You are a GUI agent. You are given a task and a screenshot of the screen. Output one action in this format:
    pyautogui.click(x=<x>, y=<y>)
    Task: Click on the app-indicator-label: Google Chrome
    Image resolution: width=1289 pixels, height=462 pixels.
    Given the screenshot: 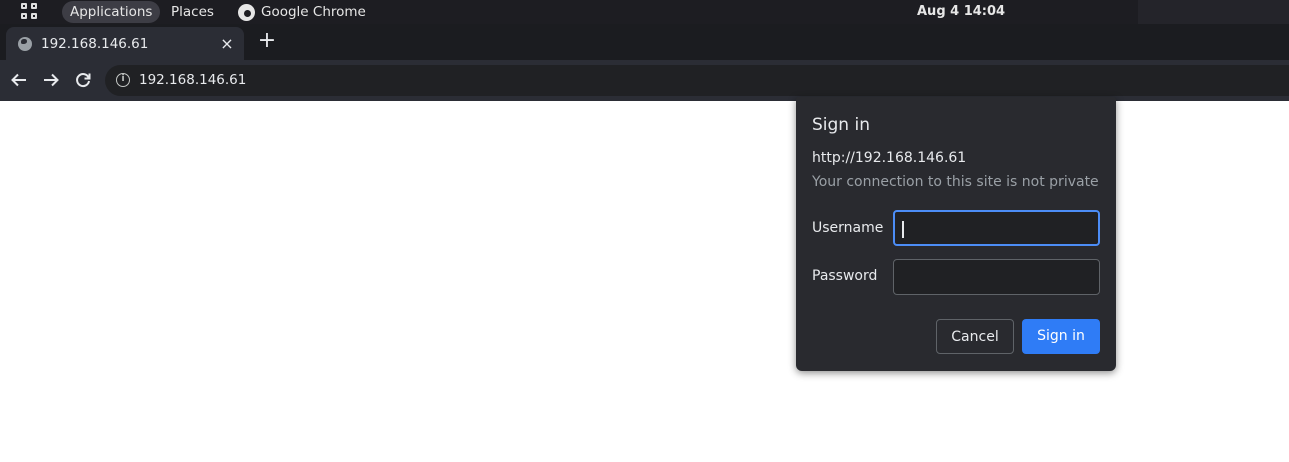 What is the action you would take?
    pyautogui.click(x=313, y=12)
    